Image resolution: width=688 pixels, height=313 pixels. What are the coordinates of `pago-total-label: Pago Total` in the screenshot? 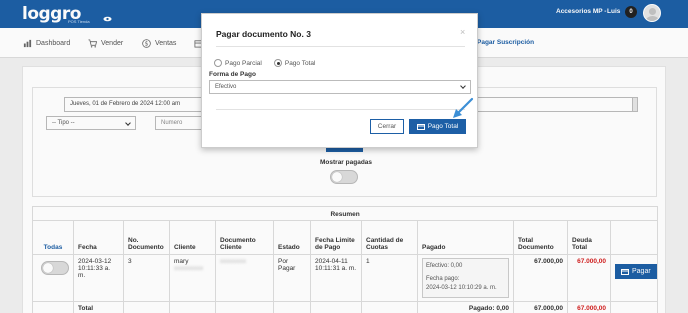 It's located at (443, 126).